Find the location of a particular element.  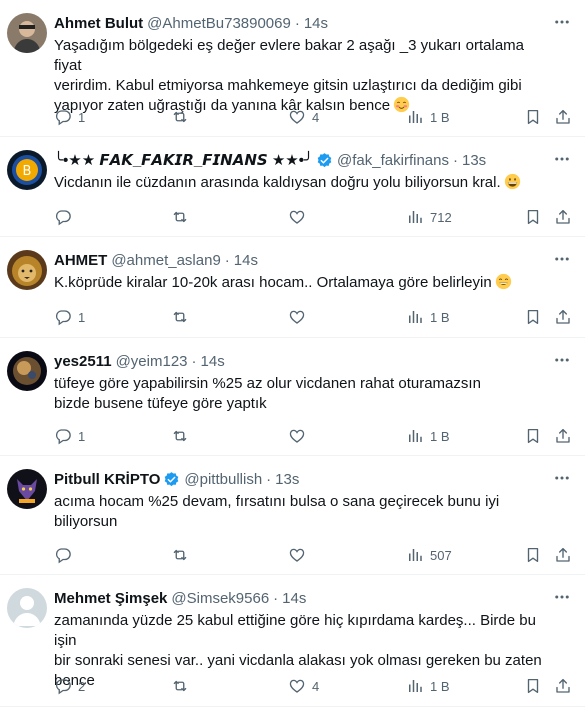

views-button: 507 is located at coordinates (429, 555).